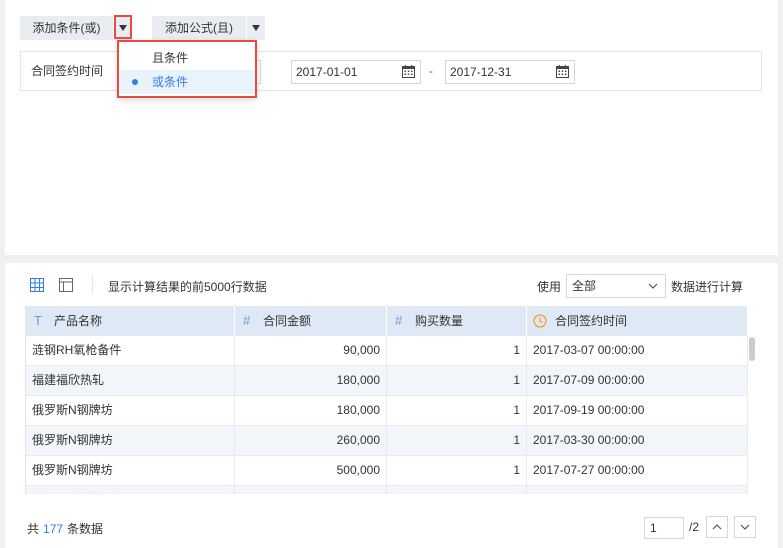 The height and width of the screenshot is (548, 783). I want to click on table-row: 福建福欣热轧 180,000 1 2017-07-09 00:00:00, so click(387, 381).